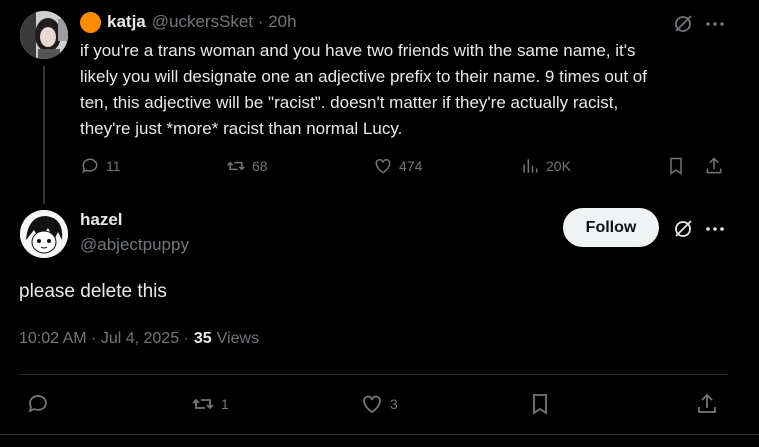 The width and height of the screenshot is (759, 447). What do you see at coordinates (260, 166) in the screenshot?
I see `repost-count: 68` at bounding box center [260, 166].